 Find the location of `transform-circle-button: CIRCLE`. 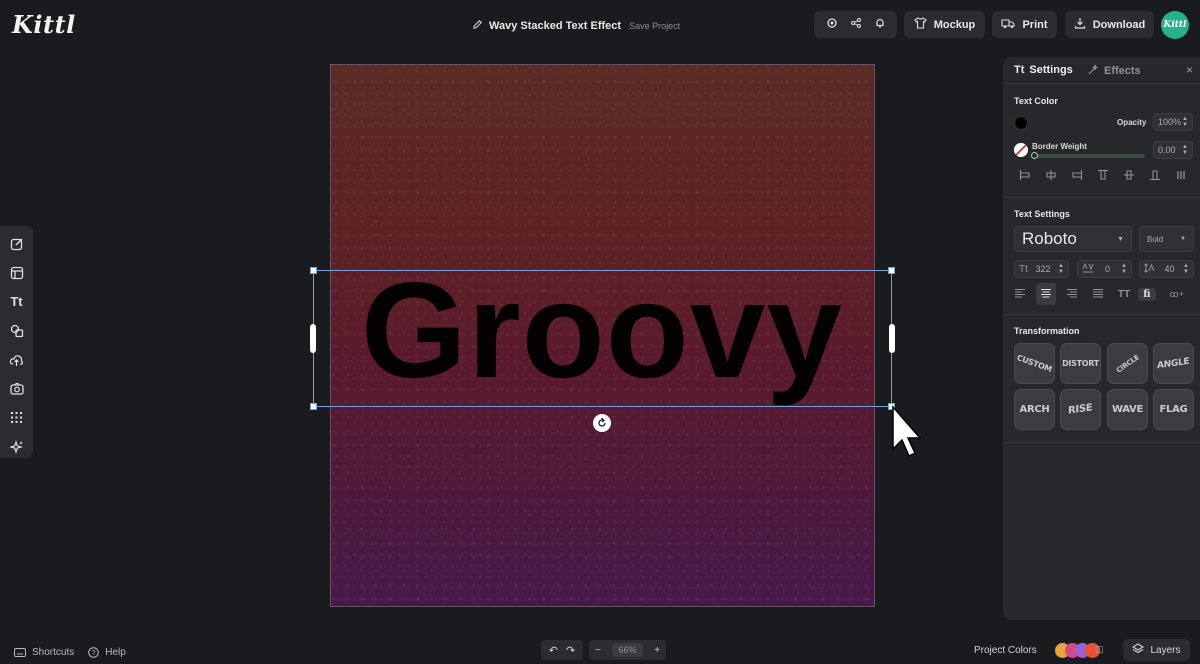

transform-circle-button: CIRCLE is located at coordinates (1127, 363).